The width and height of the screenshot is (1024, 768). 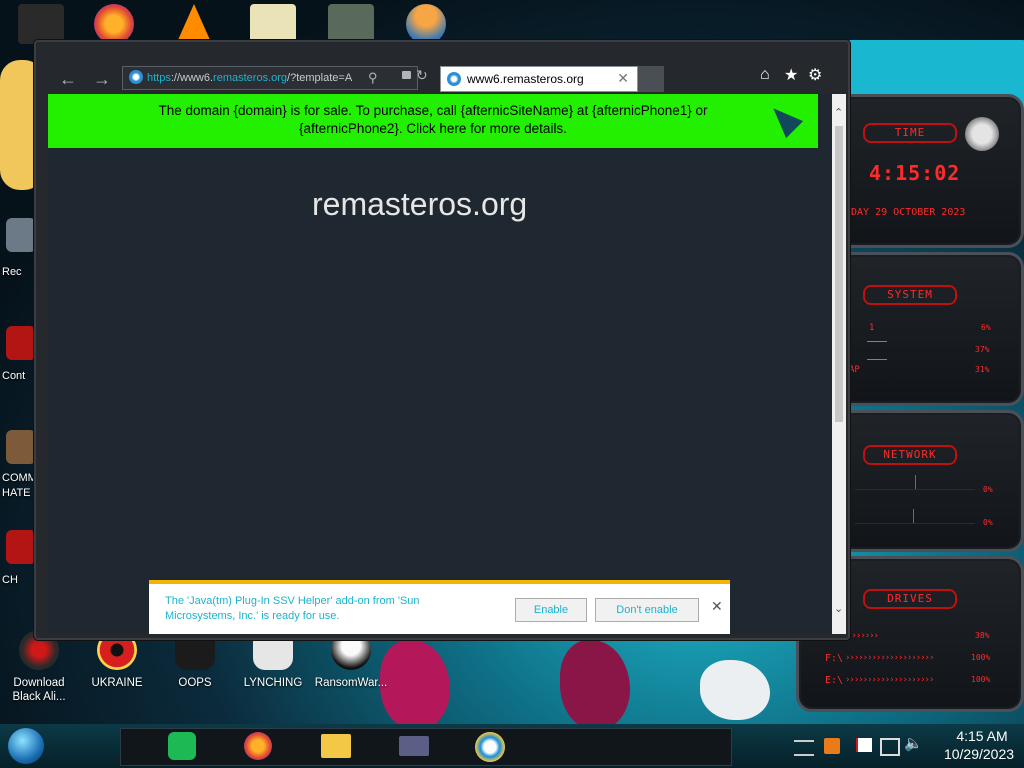 What do you see at coordinates (182, 746) in the screenshot?
I see `spotify-icon` at bounding box center [182, 746].